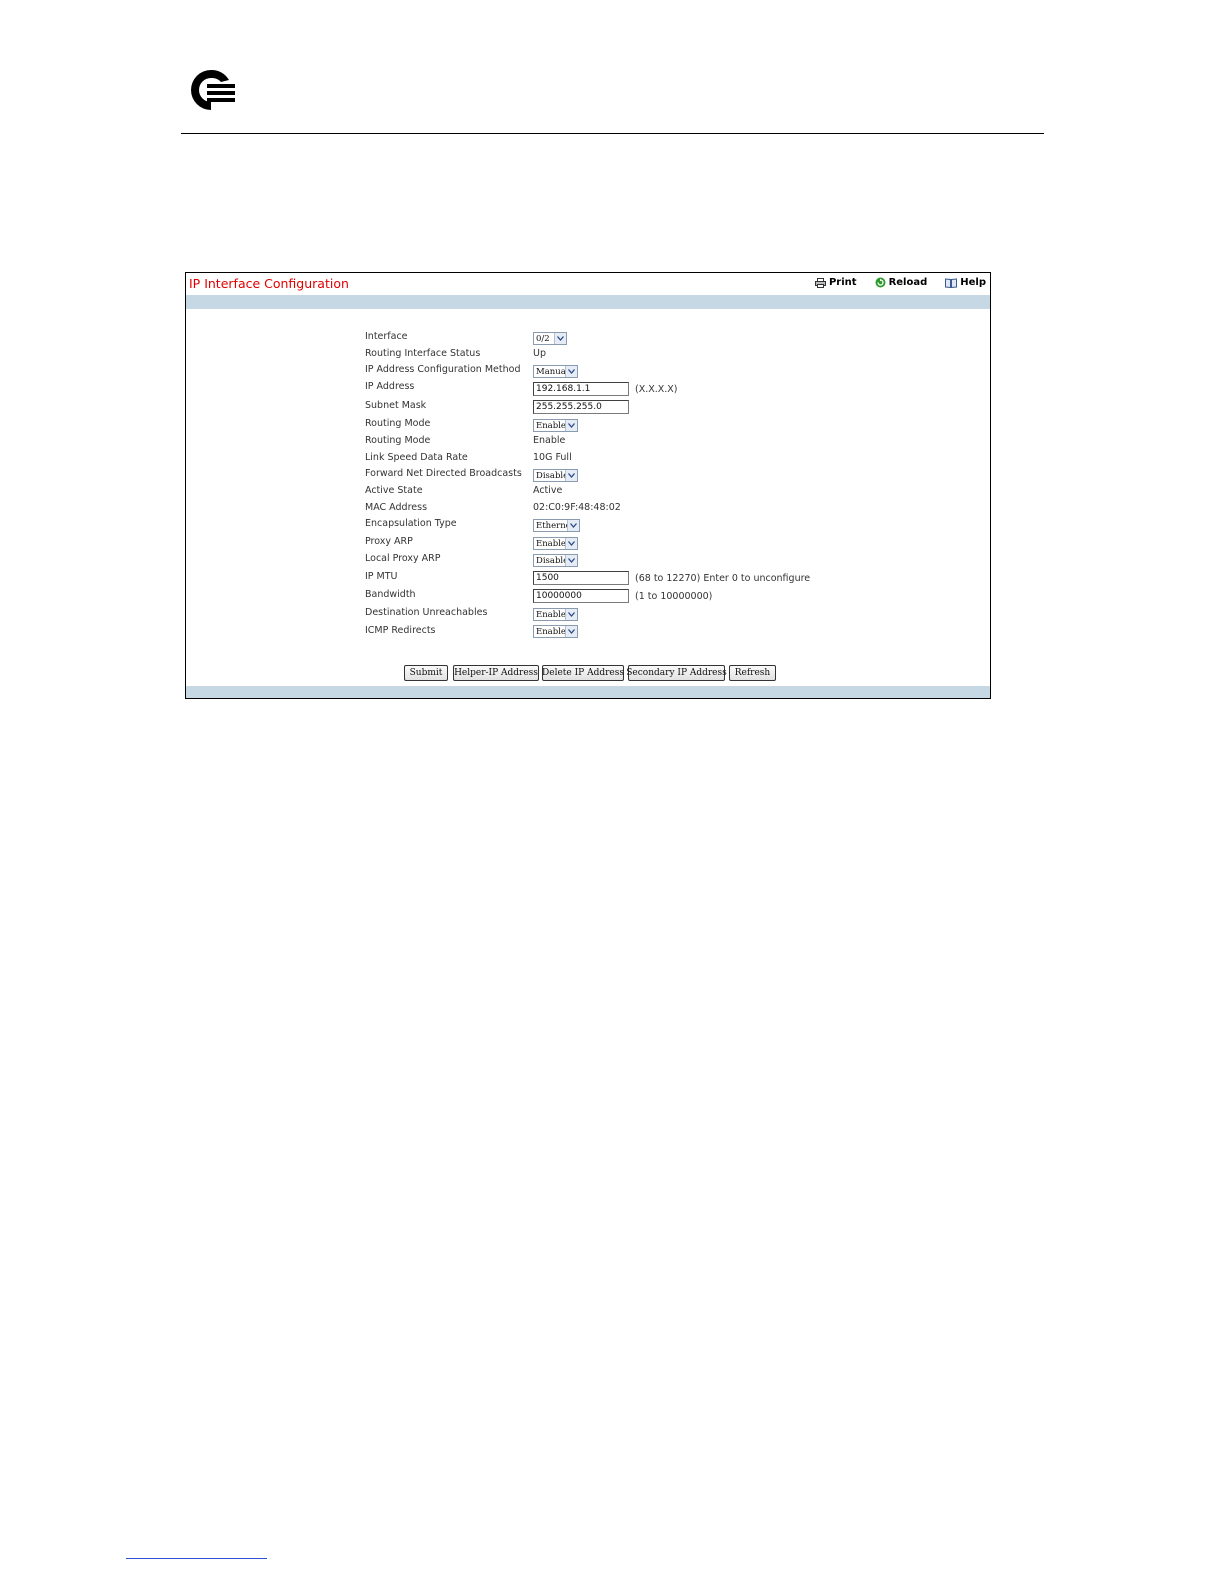 The width and height of the screenshot is (1224, 1584). Describe the element at coordinates (550, 543) in the screenshot. I see `proxy-arp-select-value: Enable` at that location.